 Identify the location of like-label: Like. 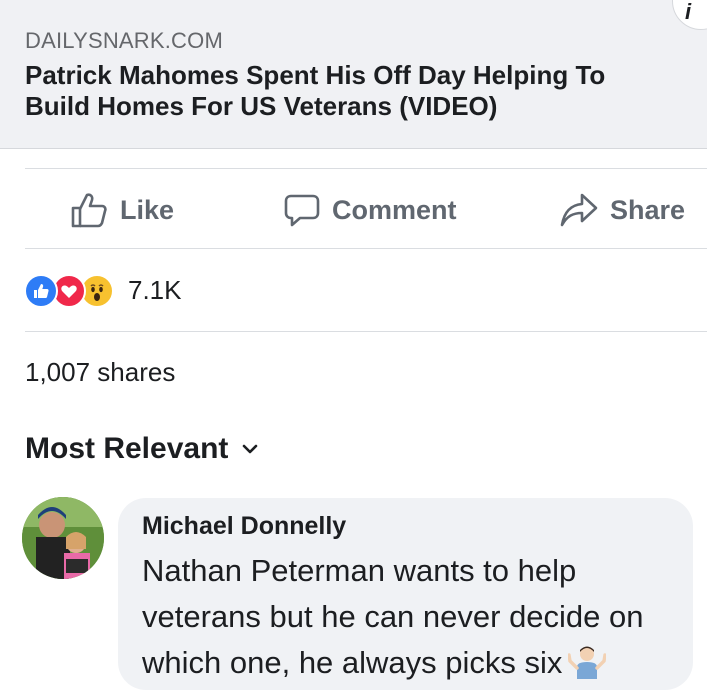
(147, 209).